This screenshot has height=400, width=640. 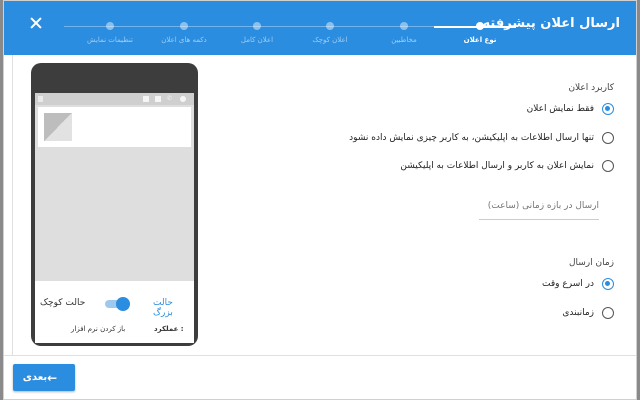 What do you see at coordinates (480, 33) in the screenshot?
I see `step-notification-type: نوع اعلان` at bounding box center [480, 33].